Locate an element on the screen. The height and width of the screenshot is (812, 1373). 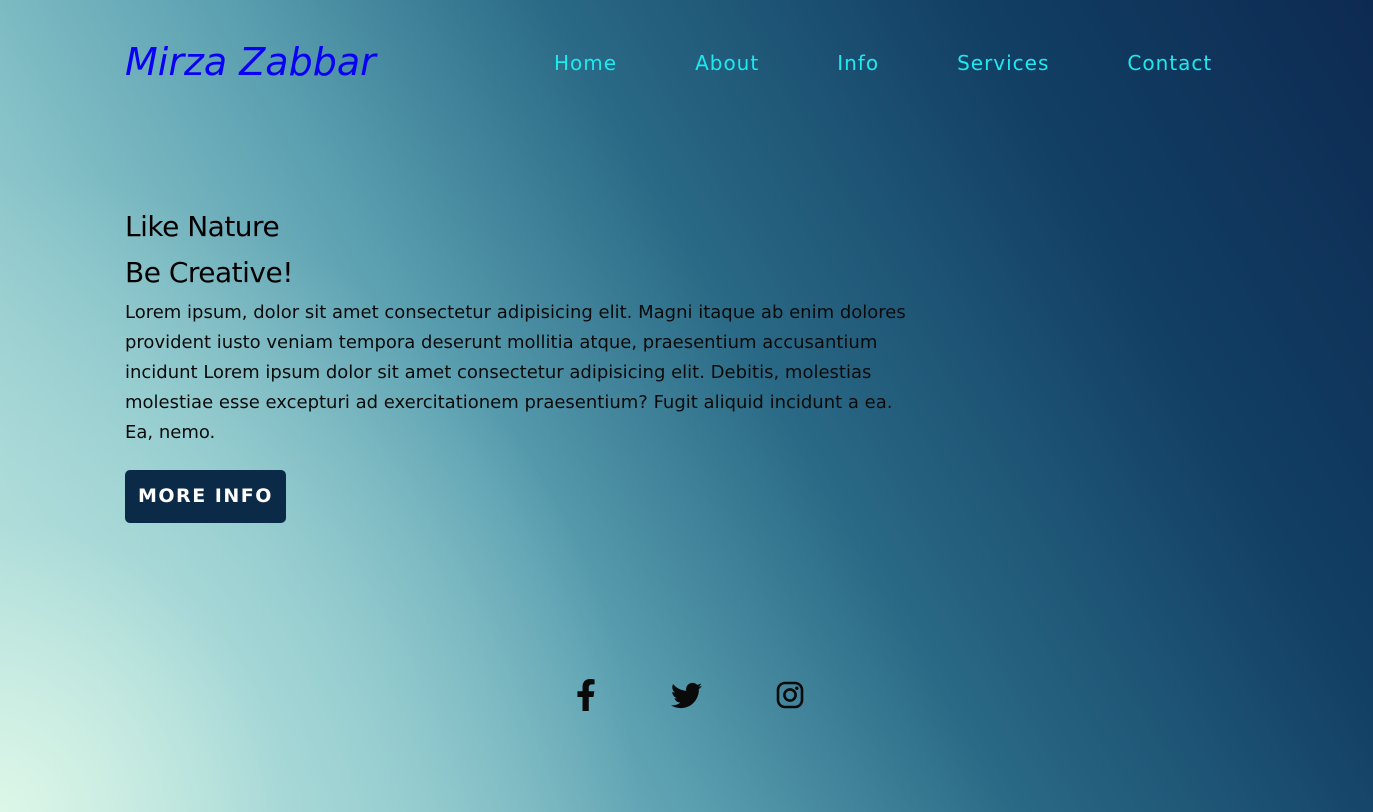
nav-item-about: About is located at coordinates (727, 63).